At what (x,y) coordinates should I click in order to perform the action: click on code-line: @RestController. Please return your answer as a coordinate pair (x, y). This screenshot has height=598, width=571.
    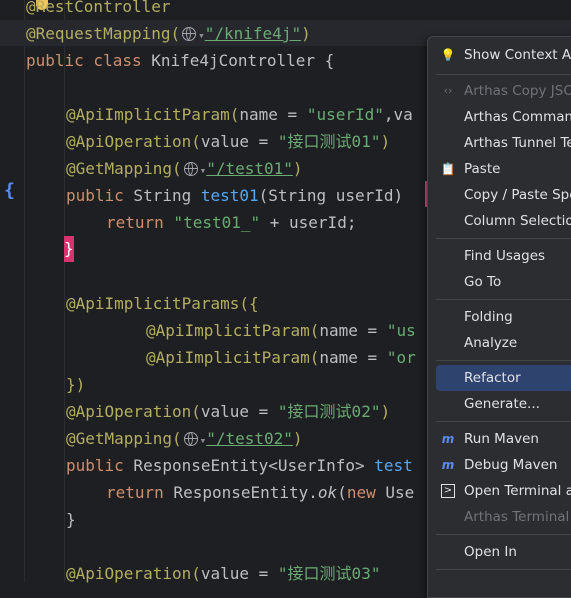
    Looking at the image, I should click on (98, 8).